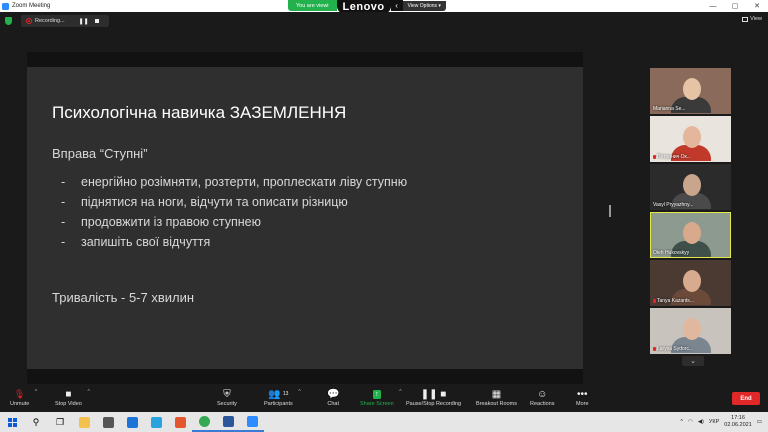  What do you see at coordinates (333, 394) in the screenshot?
I see `chat-bubble-icon: 💬` at bounding box center [333, 394].